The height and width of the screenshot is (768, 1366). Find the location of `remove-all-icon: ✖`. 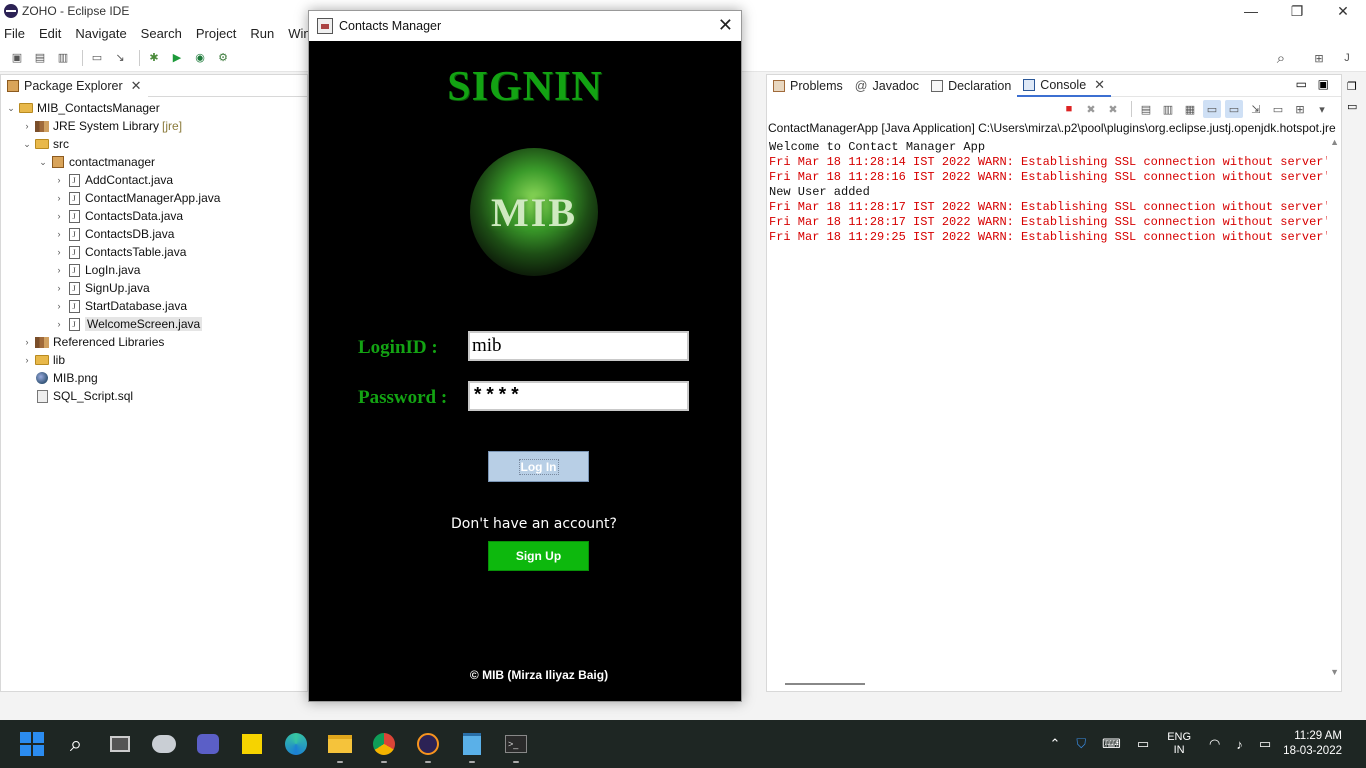

remove-all-icon: ✖ is located at coordinates (1113, 109).